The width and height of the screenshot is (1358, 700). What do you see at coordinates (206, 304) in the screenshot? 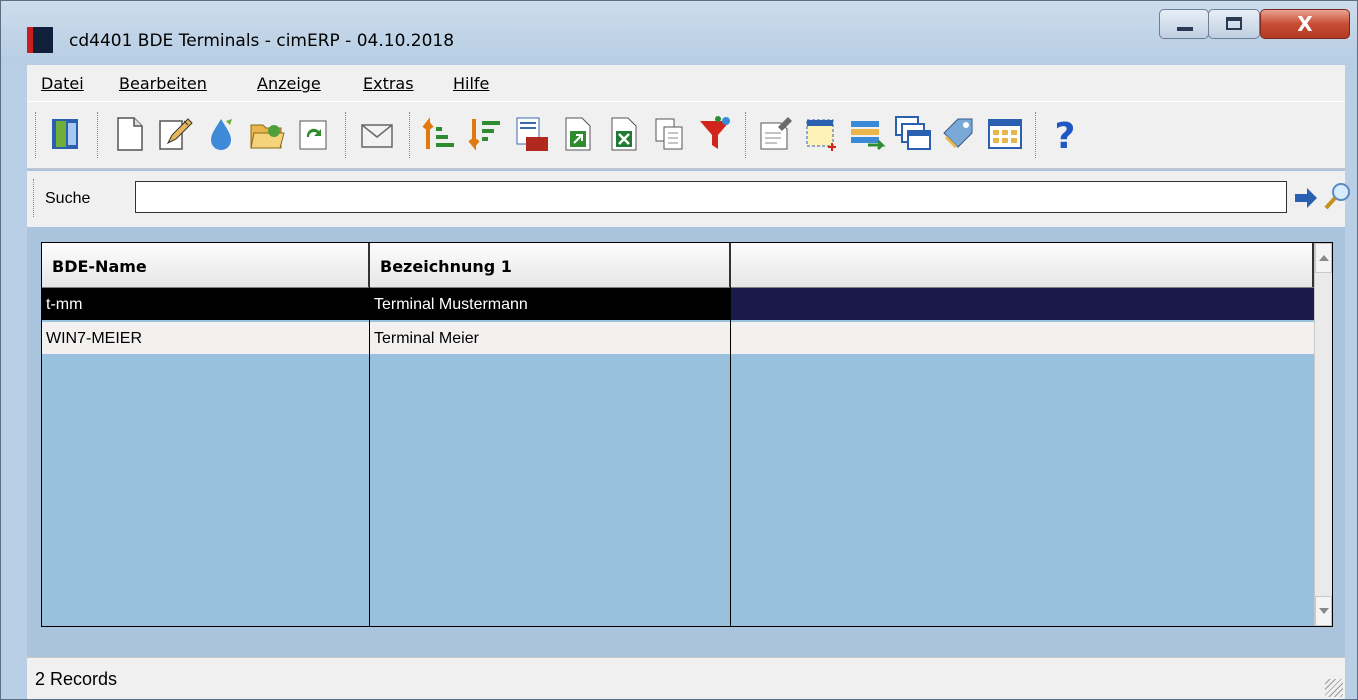
I see `cell-bde-name: t-mm` at bounding box center [206, 304].